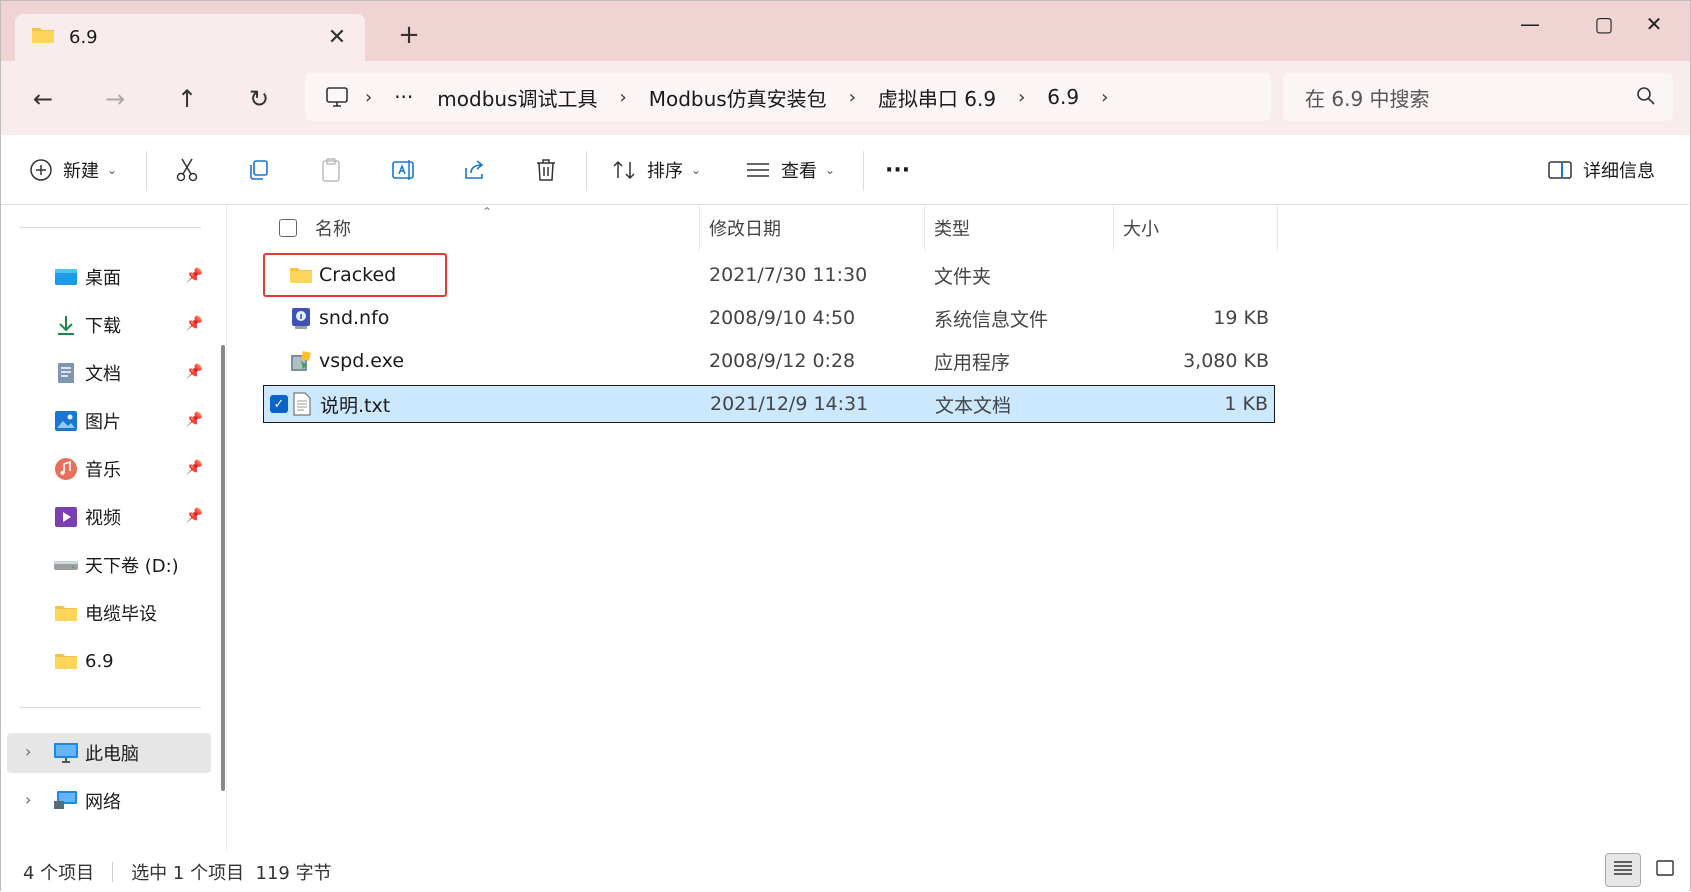  I want to click on forward-button: →, so click(115, 99).